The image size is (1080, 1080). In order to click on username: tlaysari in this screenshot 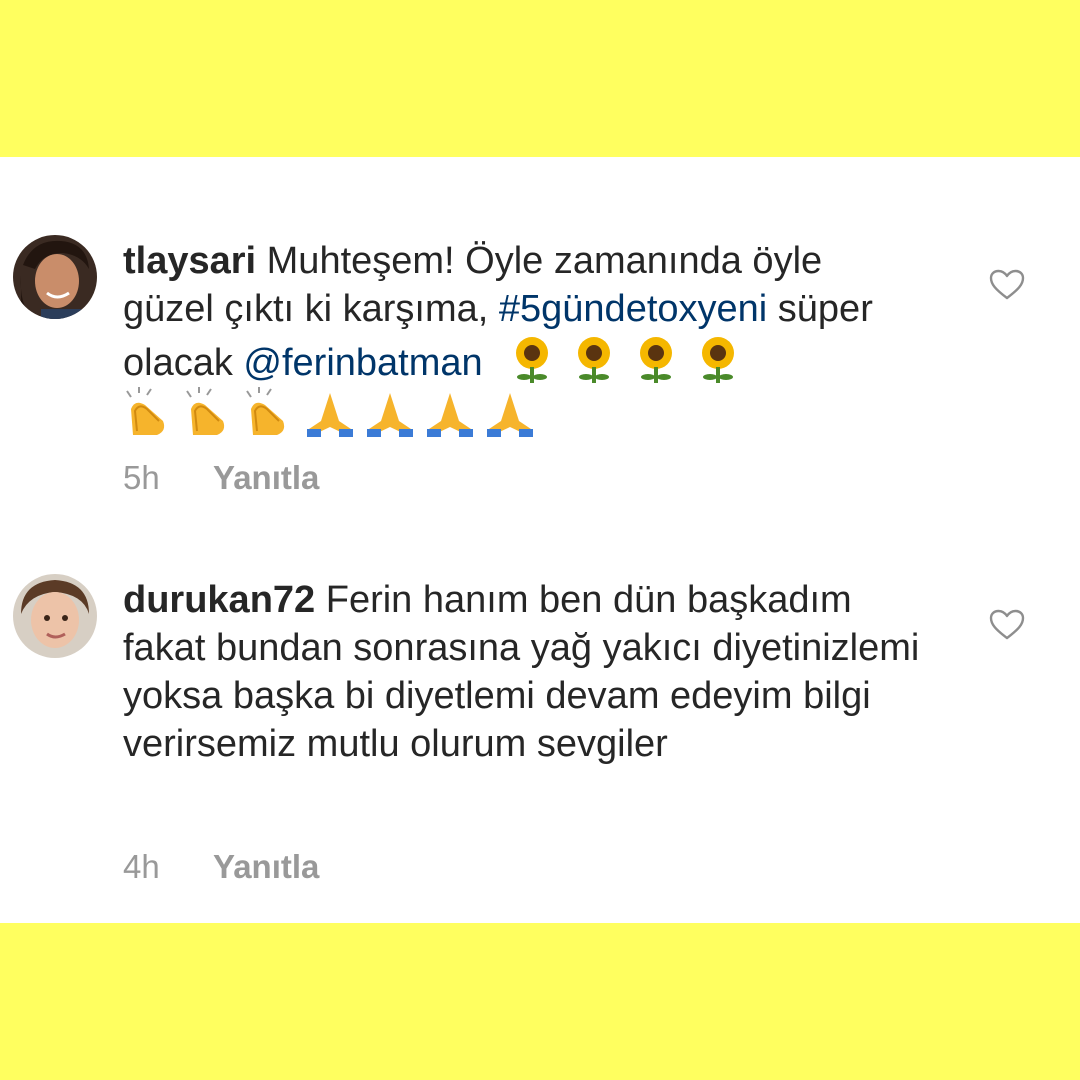, I will do `click(189, 261)`.